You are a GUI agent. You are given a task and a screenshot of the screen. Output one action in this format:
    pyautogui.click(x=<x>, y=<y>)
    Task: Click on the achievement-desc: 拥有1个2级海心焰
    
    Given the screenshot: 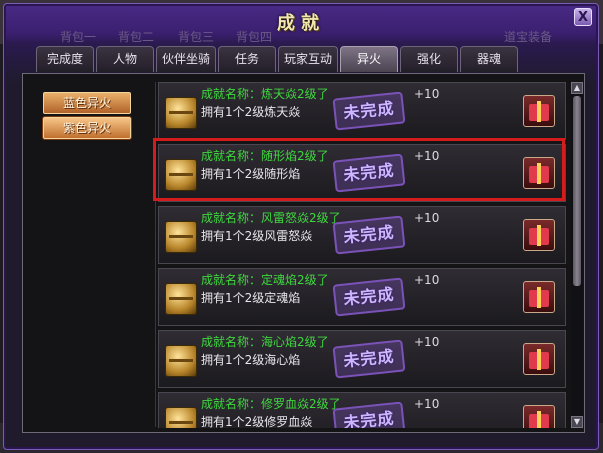 What is the action you would take?
    pyautogui.click(x=251, y=360)
    